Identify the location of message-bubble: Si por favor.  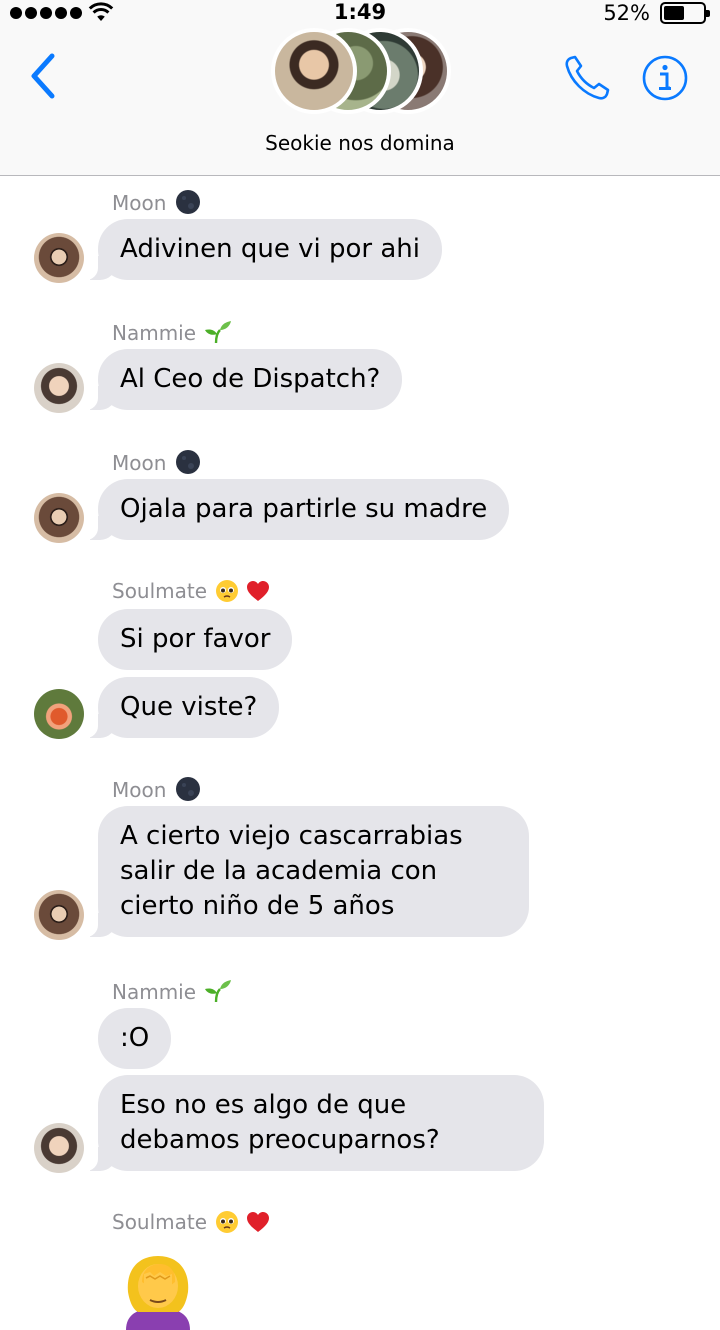
(195, 639).